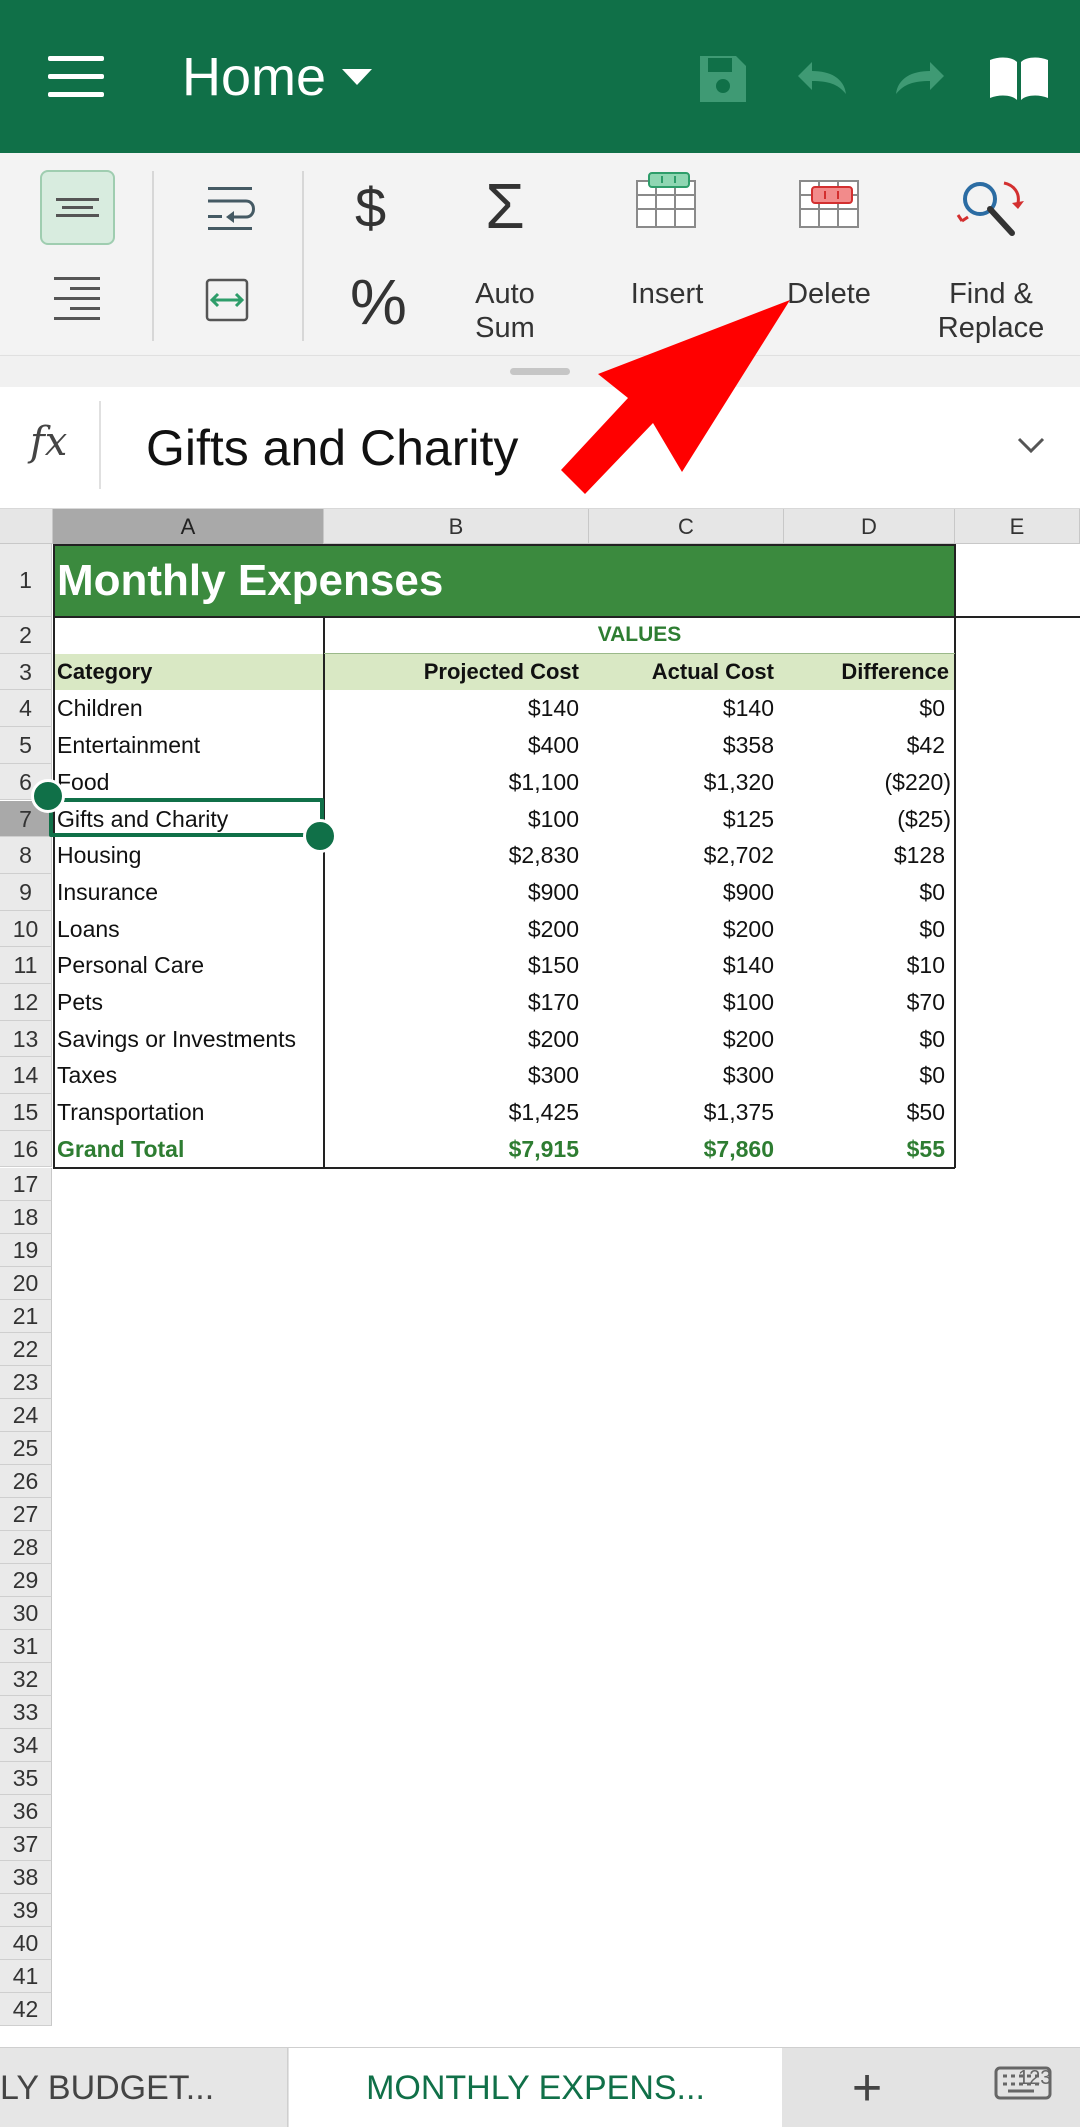 This screenshot has width=1080, height=2127. What do you see at coordinates (869, 782) in the screenshot?
I see `difference-cell: ($220)` at bounding box center [869, 782].